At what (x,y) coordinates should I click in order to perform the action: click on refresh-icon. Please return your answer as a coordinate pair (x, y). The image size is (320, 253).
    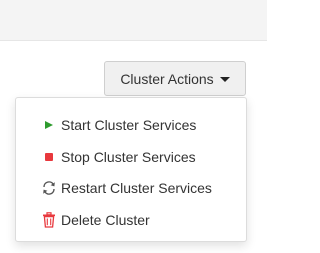
    Looking at the image, I should click on (49, 188).